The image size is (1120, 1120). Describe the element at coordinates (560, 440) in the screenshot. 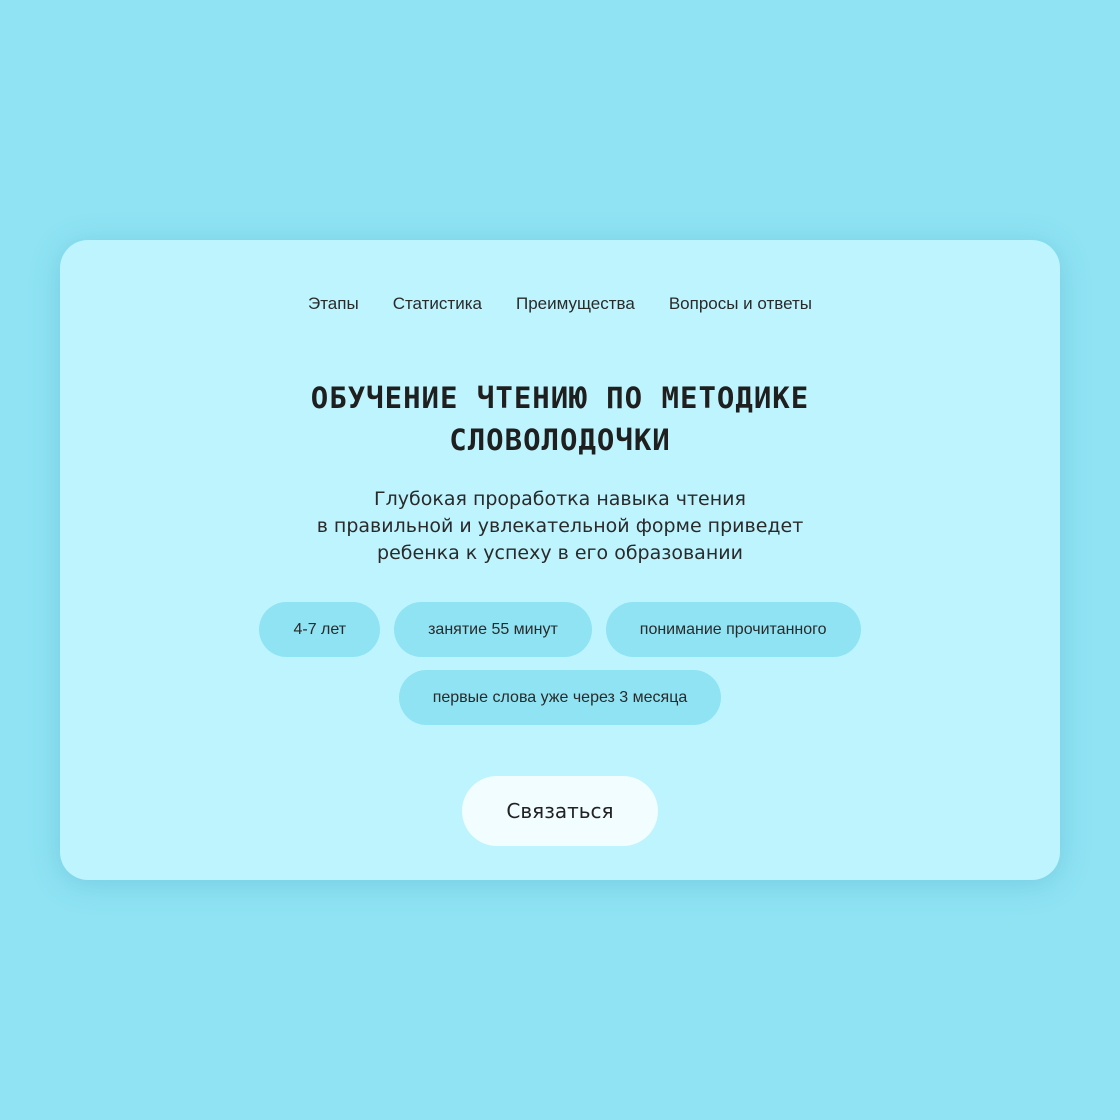

I see `page-title-line-2: СЛОВОЛОДОЧКИ` at that location.